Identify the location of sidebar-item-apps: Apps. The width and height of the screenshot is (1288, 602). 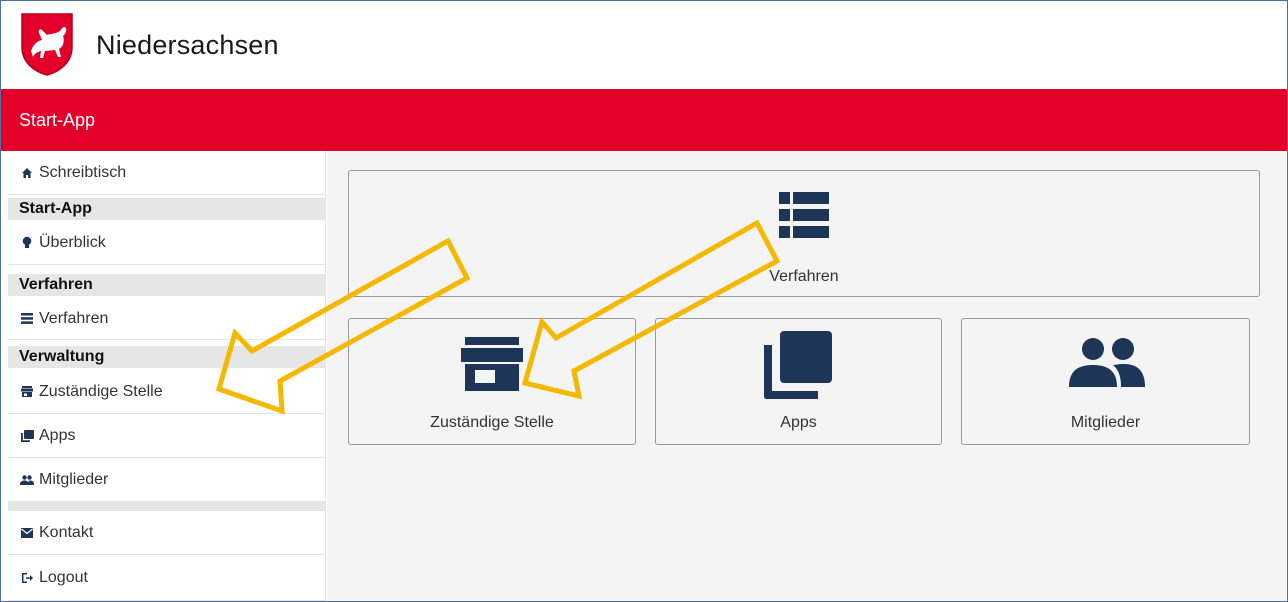
(167, 436).